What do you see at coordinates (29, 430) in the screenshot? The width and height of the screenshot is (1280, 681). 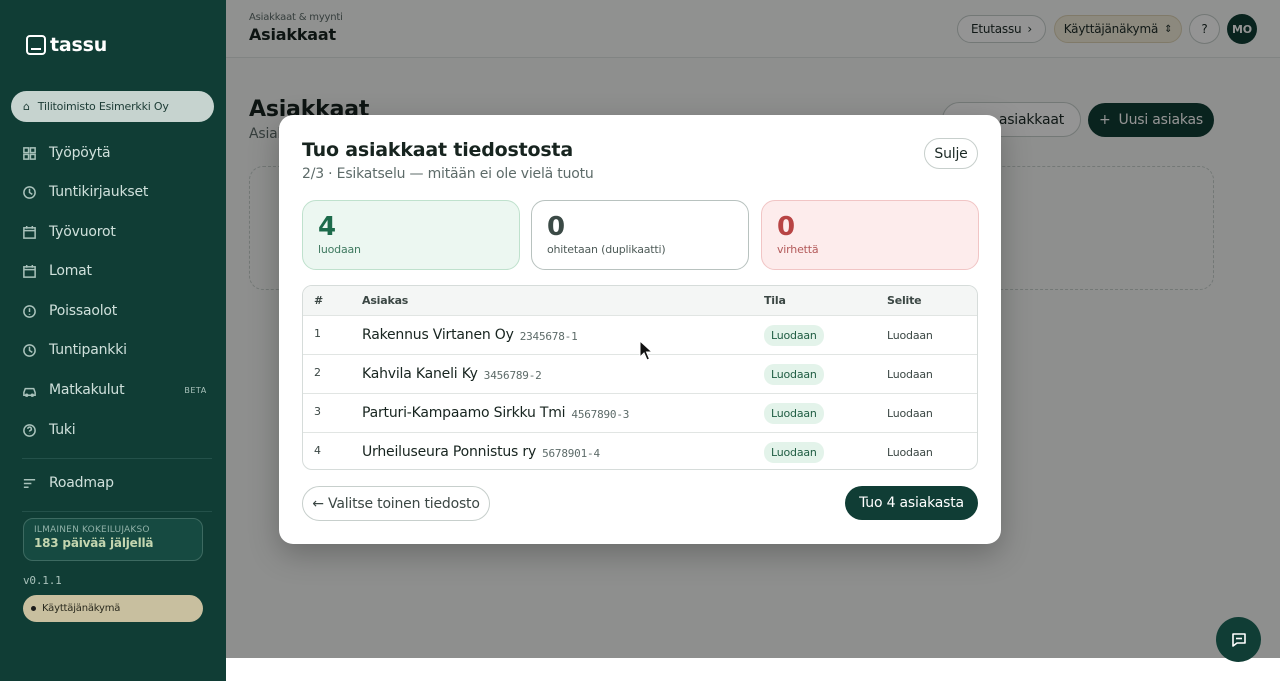 I see `help-circle-icon` at bounding box center [29, 430].